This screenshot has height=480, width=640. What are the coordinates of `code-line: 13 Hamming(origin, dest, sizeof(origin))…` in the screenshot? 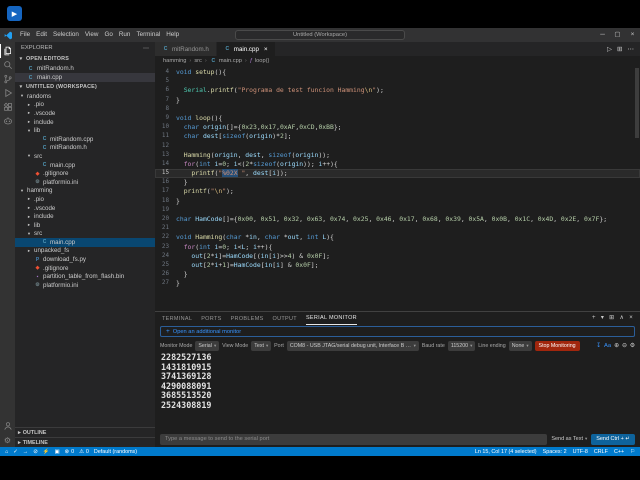 It's located at (397, 155).